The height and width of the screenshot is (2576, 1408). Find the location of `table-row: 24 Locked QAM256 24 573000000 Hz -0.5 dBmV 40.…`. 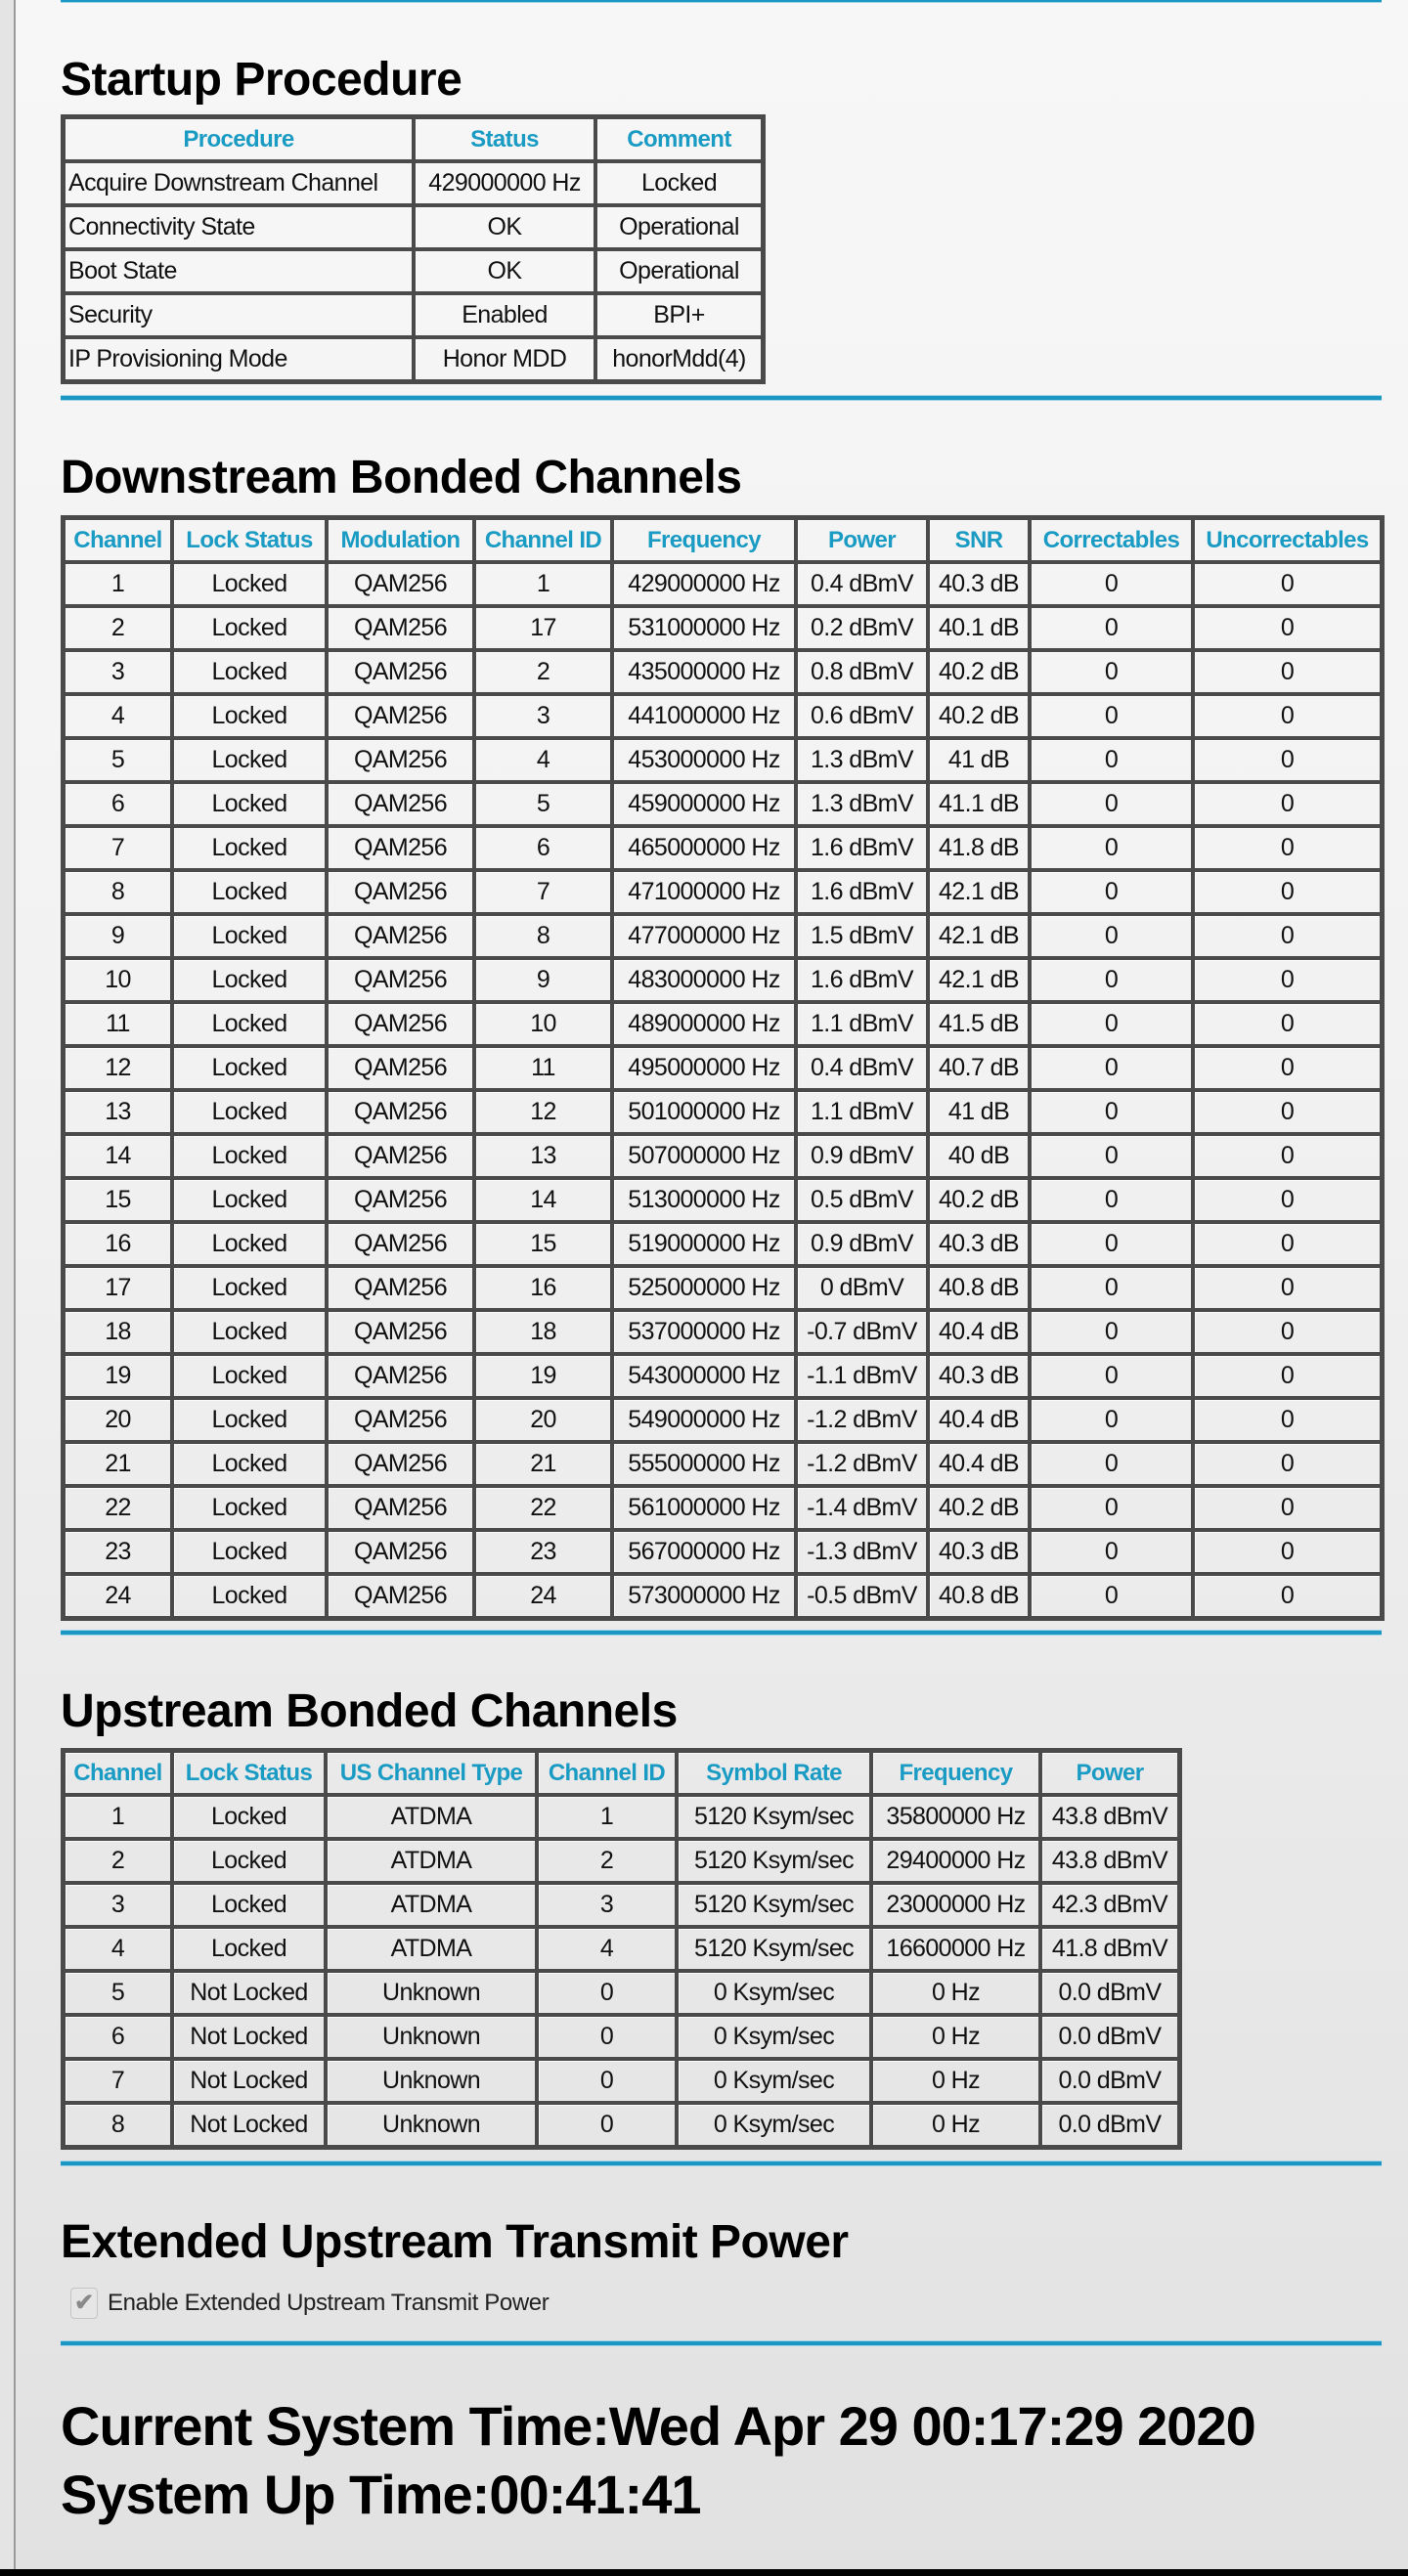

table-row: 24 Locked QAM256 24 573000000 Hz -0.5 dBmV 40.… is located at coordinates (723, 1596).